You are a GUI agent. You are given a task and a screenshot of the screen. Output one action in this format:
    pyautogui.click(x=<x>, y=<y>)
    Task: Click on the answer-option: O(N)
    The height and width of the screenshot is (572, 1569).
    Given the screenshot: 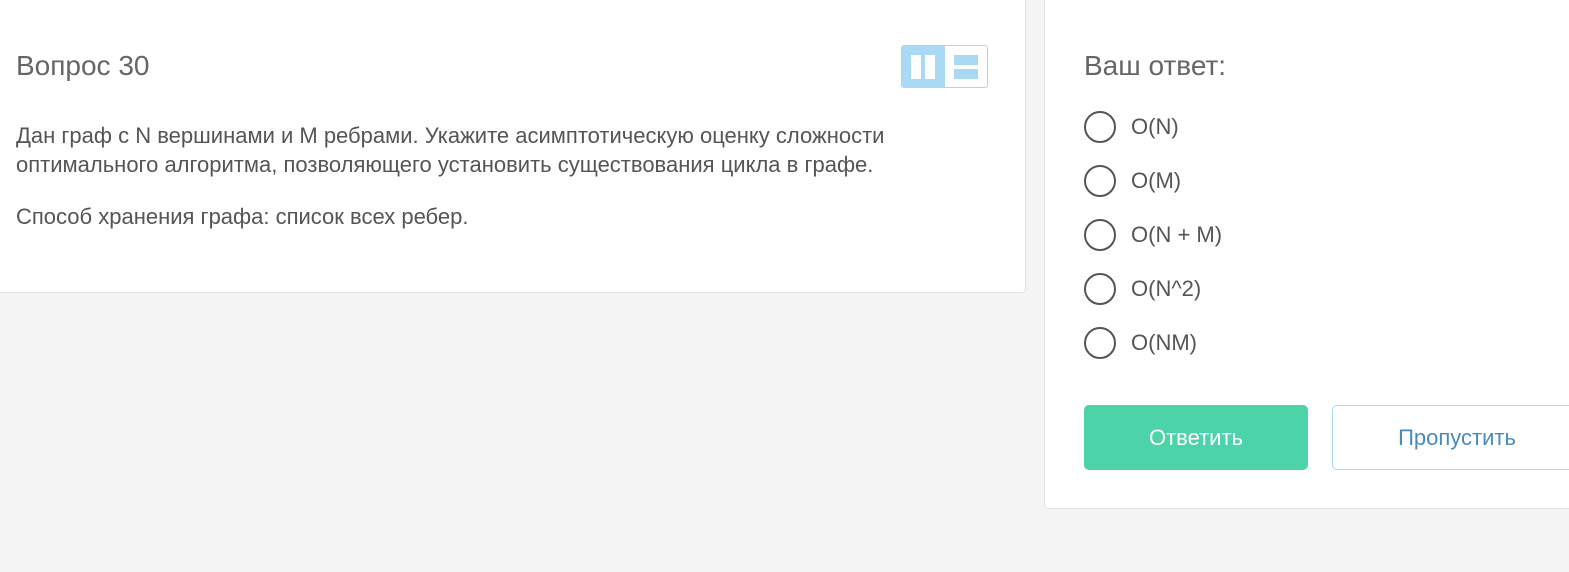 What is the action you would take?
    pyautogui.click(x=1153, y=127)
    